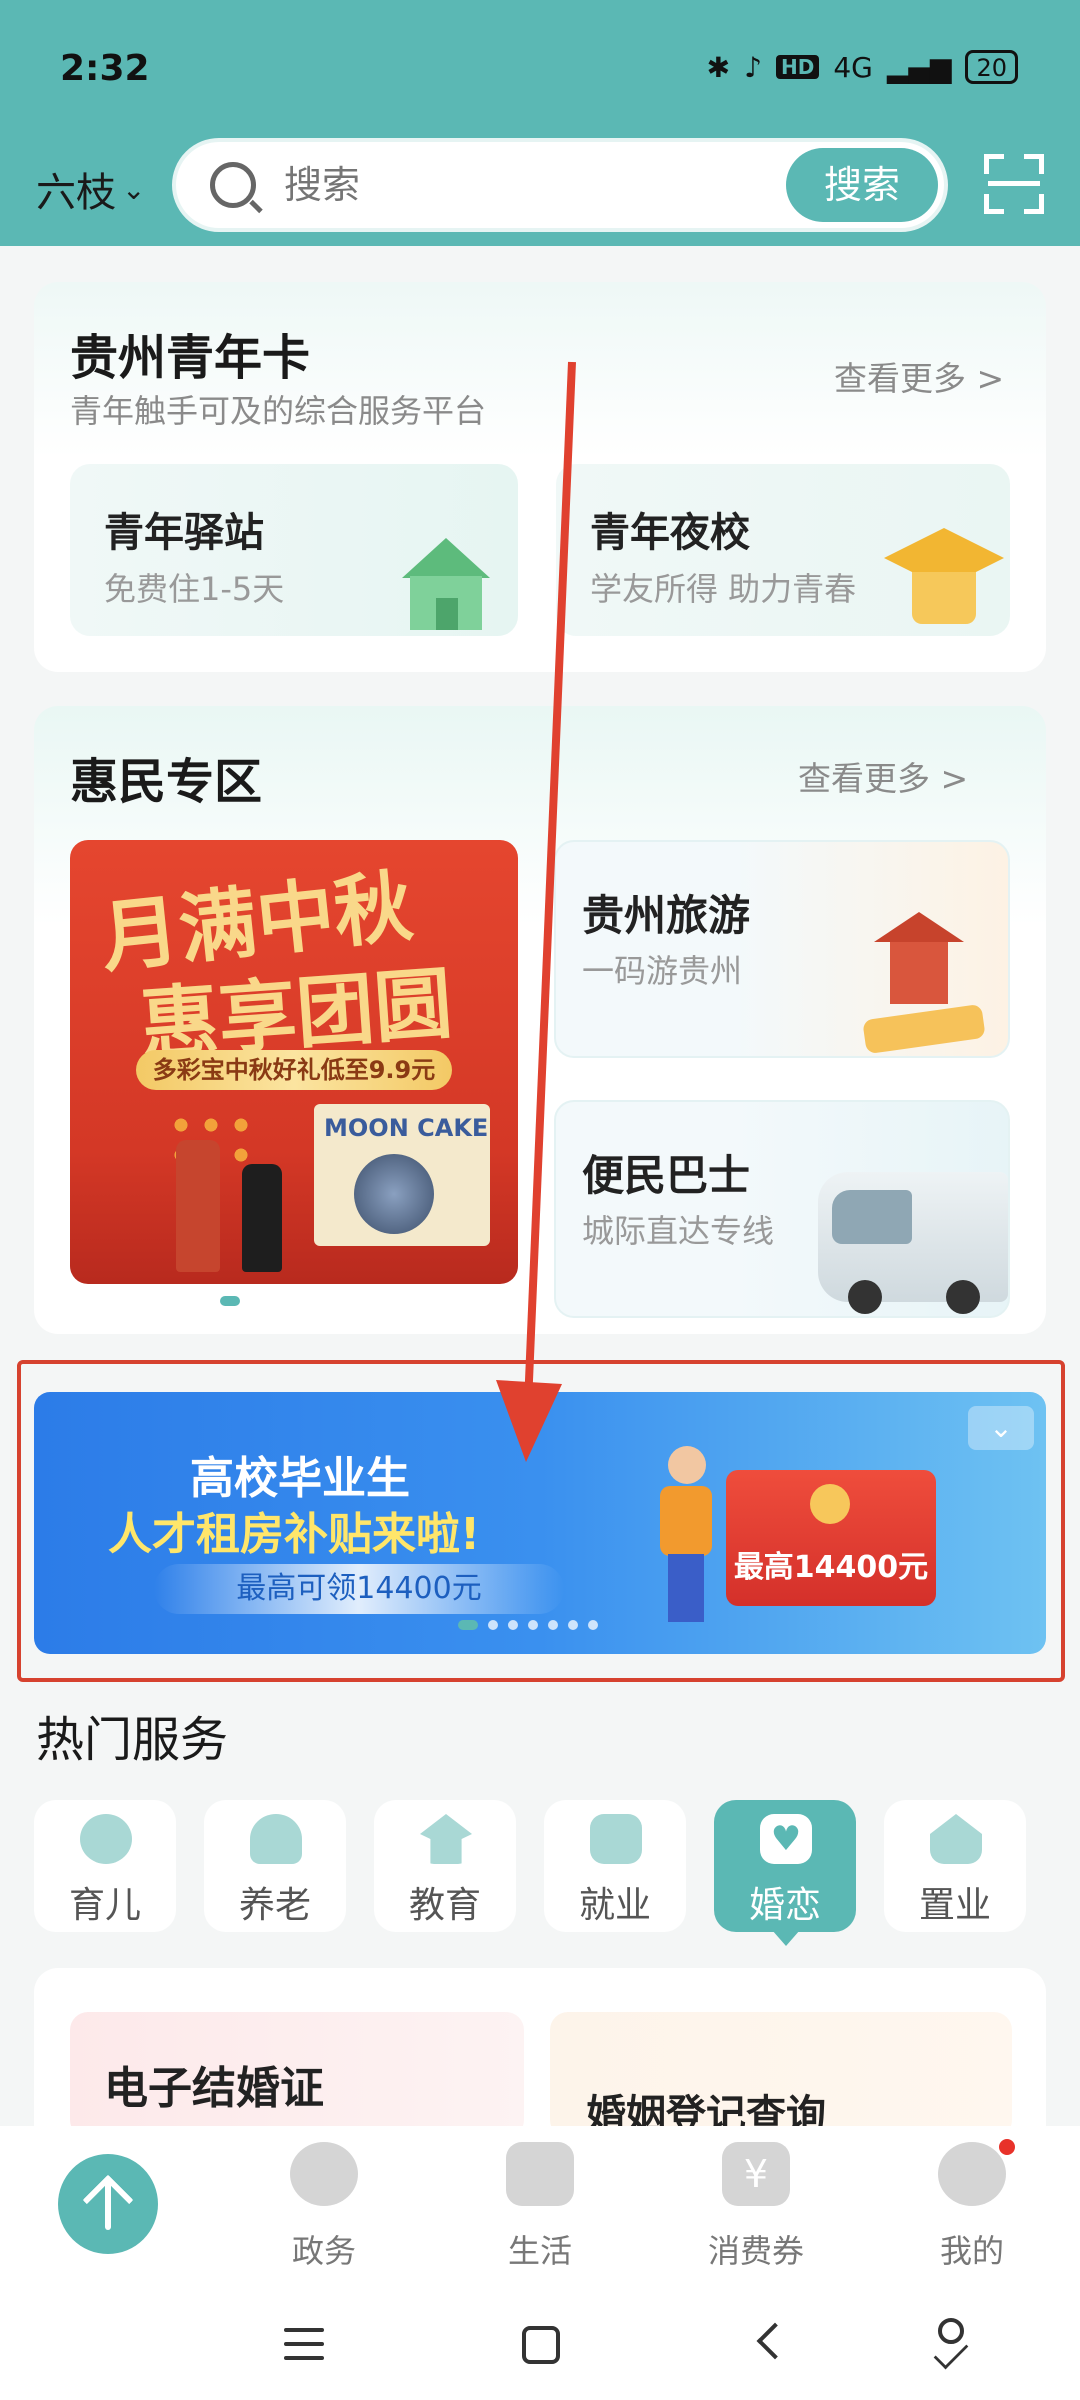 The image size is (1080, 2400). What do you see at coordinates (104, 1905) in the screenshot?
I see `service-label: 育儿` at bounding box center [104, 1905].